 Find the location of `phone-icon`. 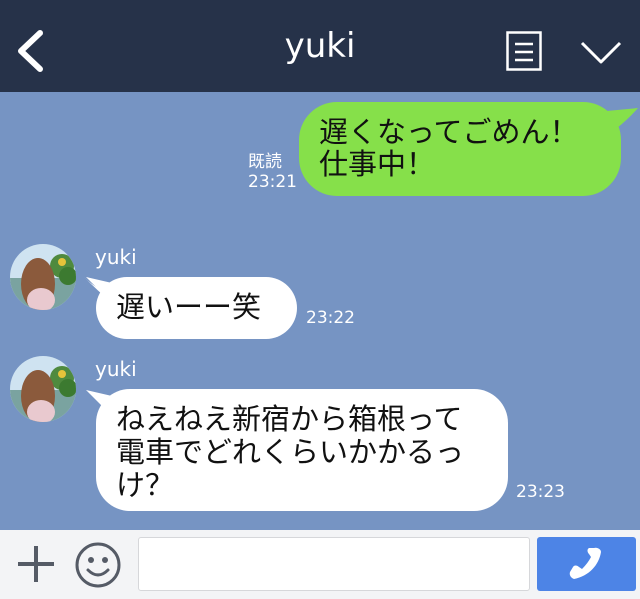

phone-icon is located at coordinates (585, 563).